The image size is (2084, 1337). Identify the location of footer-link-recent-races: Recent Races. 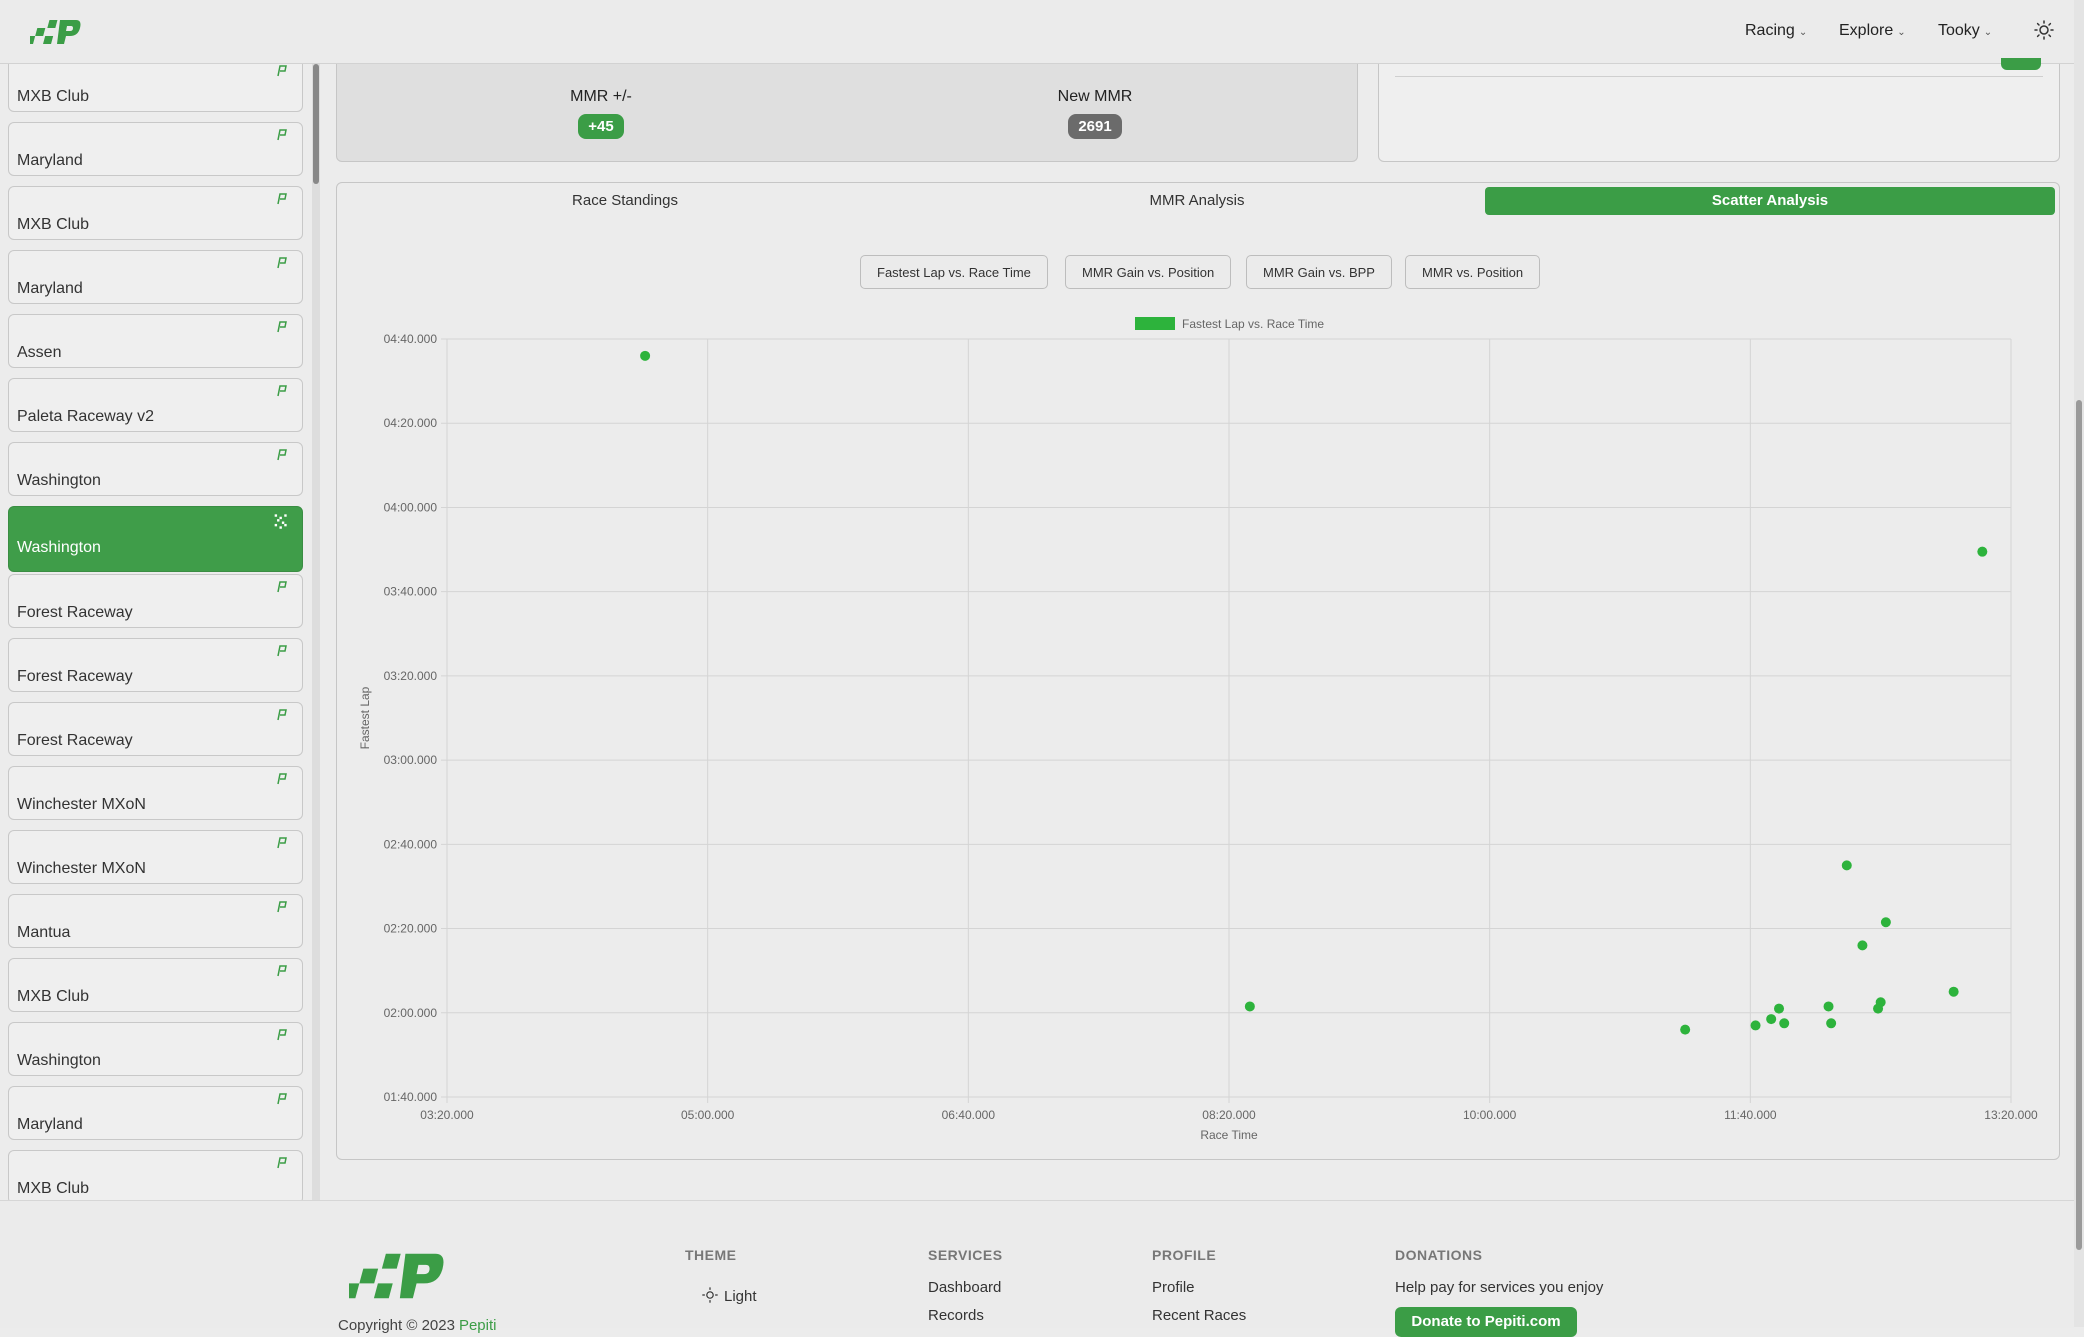
(1199, 1315).